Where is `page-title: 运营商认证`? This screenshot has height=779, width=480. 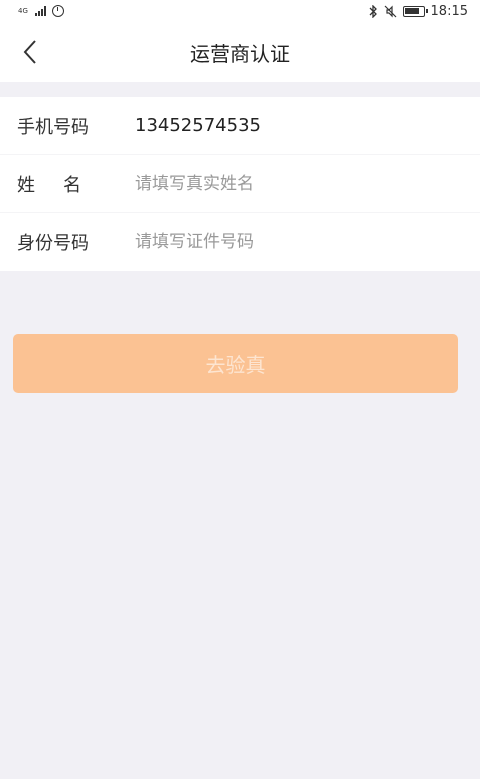 page-title: 运营商认证 is located at coordinates (240, 53).